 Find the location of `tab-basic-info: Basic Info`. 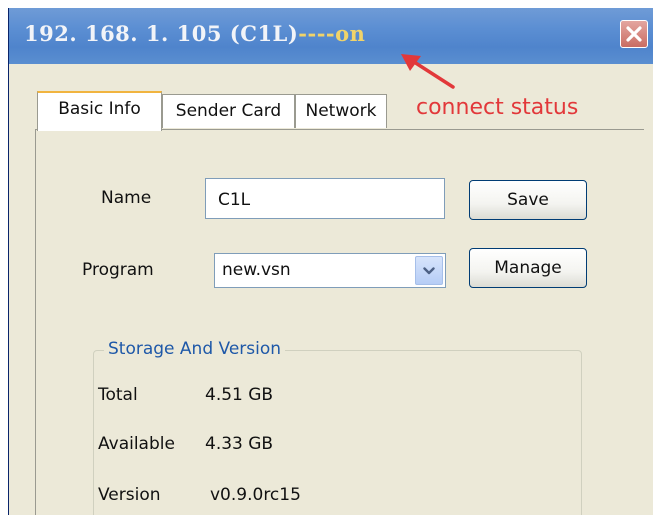

tab-basic-info: Basic Info is located at coordinates (99, 111).